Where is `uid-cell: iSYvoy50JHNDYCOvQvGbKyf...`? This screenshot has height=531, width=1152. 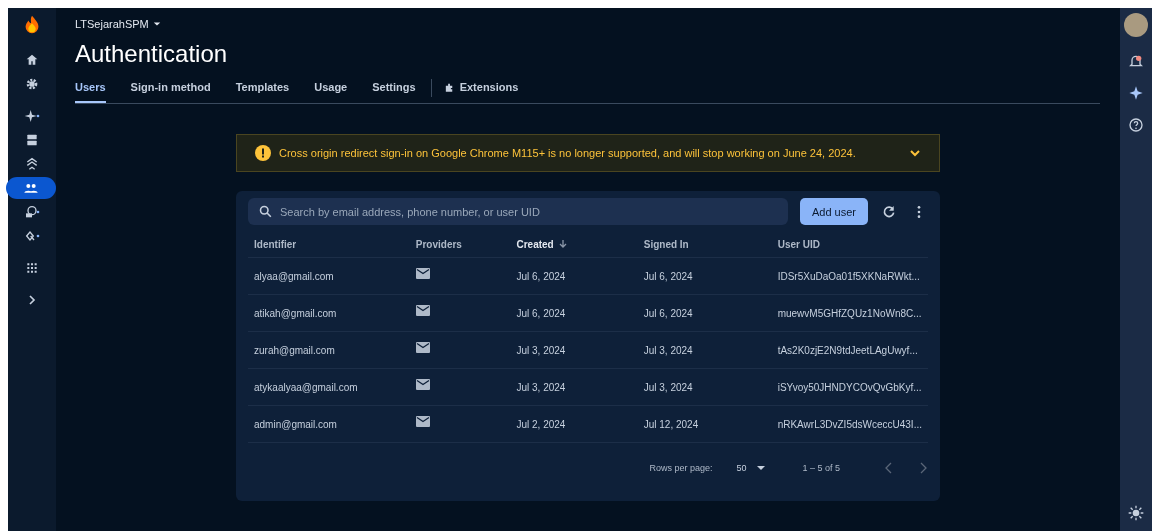
uid-cell: iSYvoy50JHNDYCOvQvGbKyf... is located at coordinates (849, 387).